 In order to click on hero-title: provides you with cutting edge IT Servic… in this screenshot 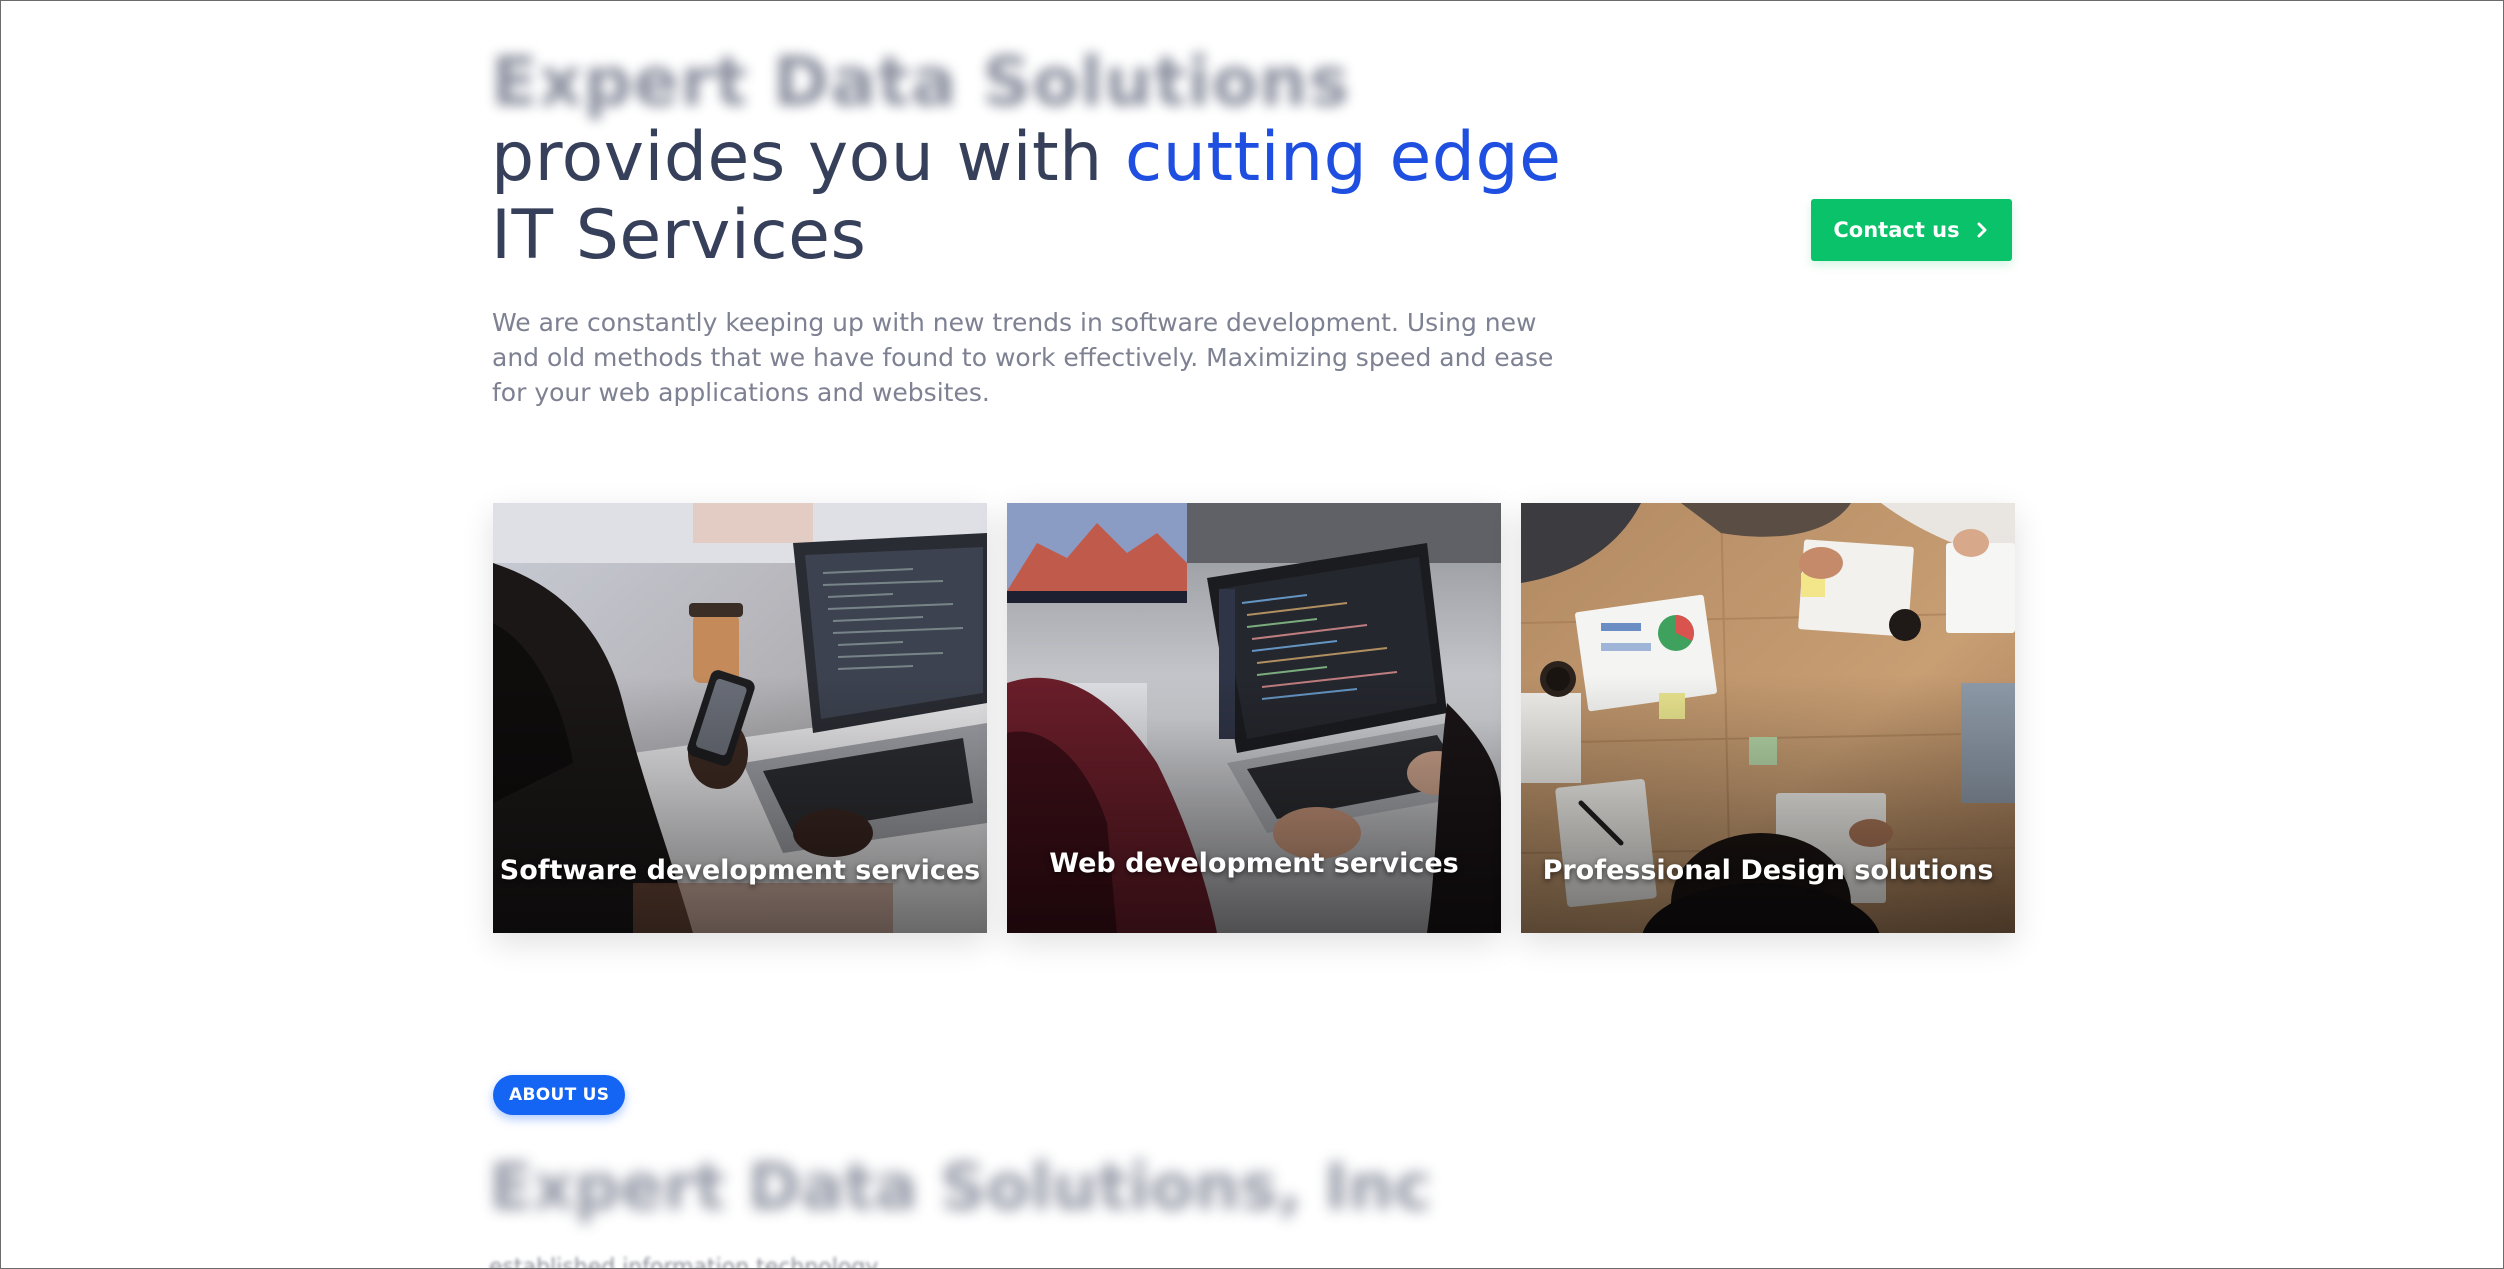, I will do `click(1026, 197)`.